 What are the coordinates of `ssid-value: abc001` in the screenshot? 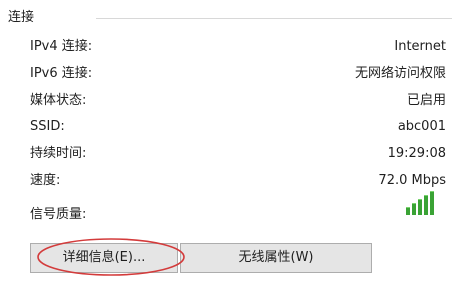 It's located at (421, 126).